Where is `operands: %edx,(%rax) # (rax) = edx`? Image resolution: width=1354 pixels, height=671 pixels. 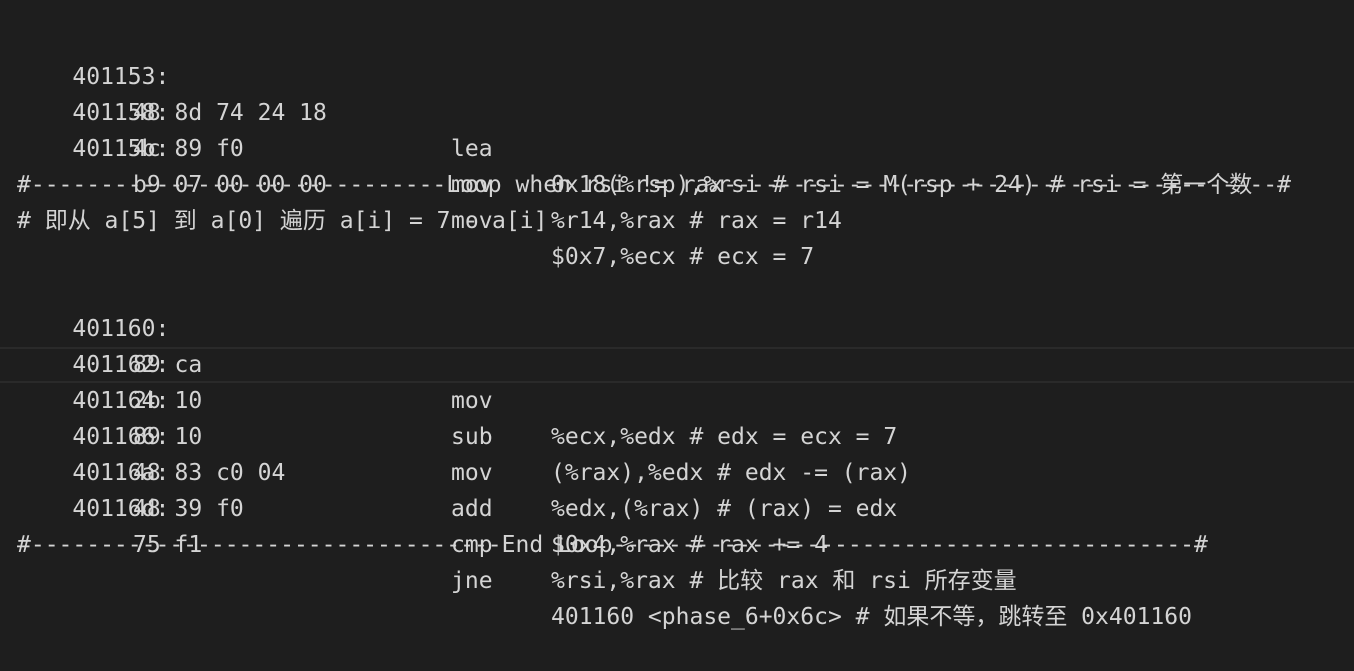 operands: %edx,(%rax) # (rax) = edx is located at coordinates (724, 509).